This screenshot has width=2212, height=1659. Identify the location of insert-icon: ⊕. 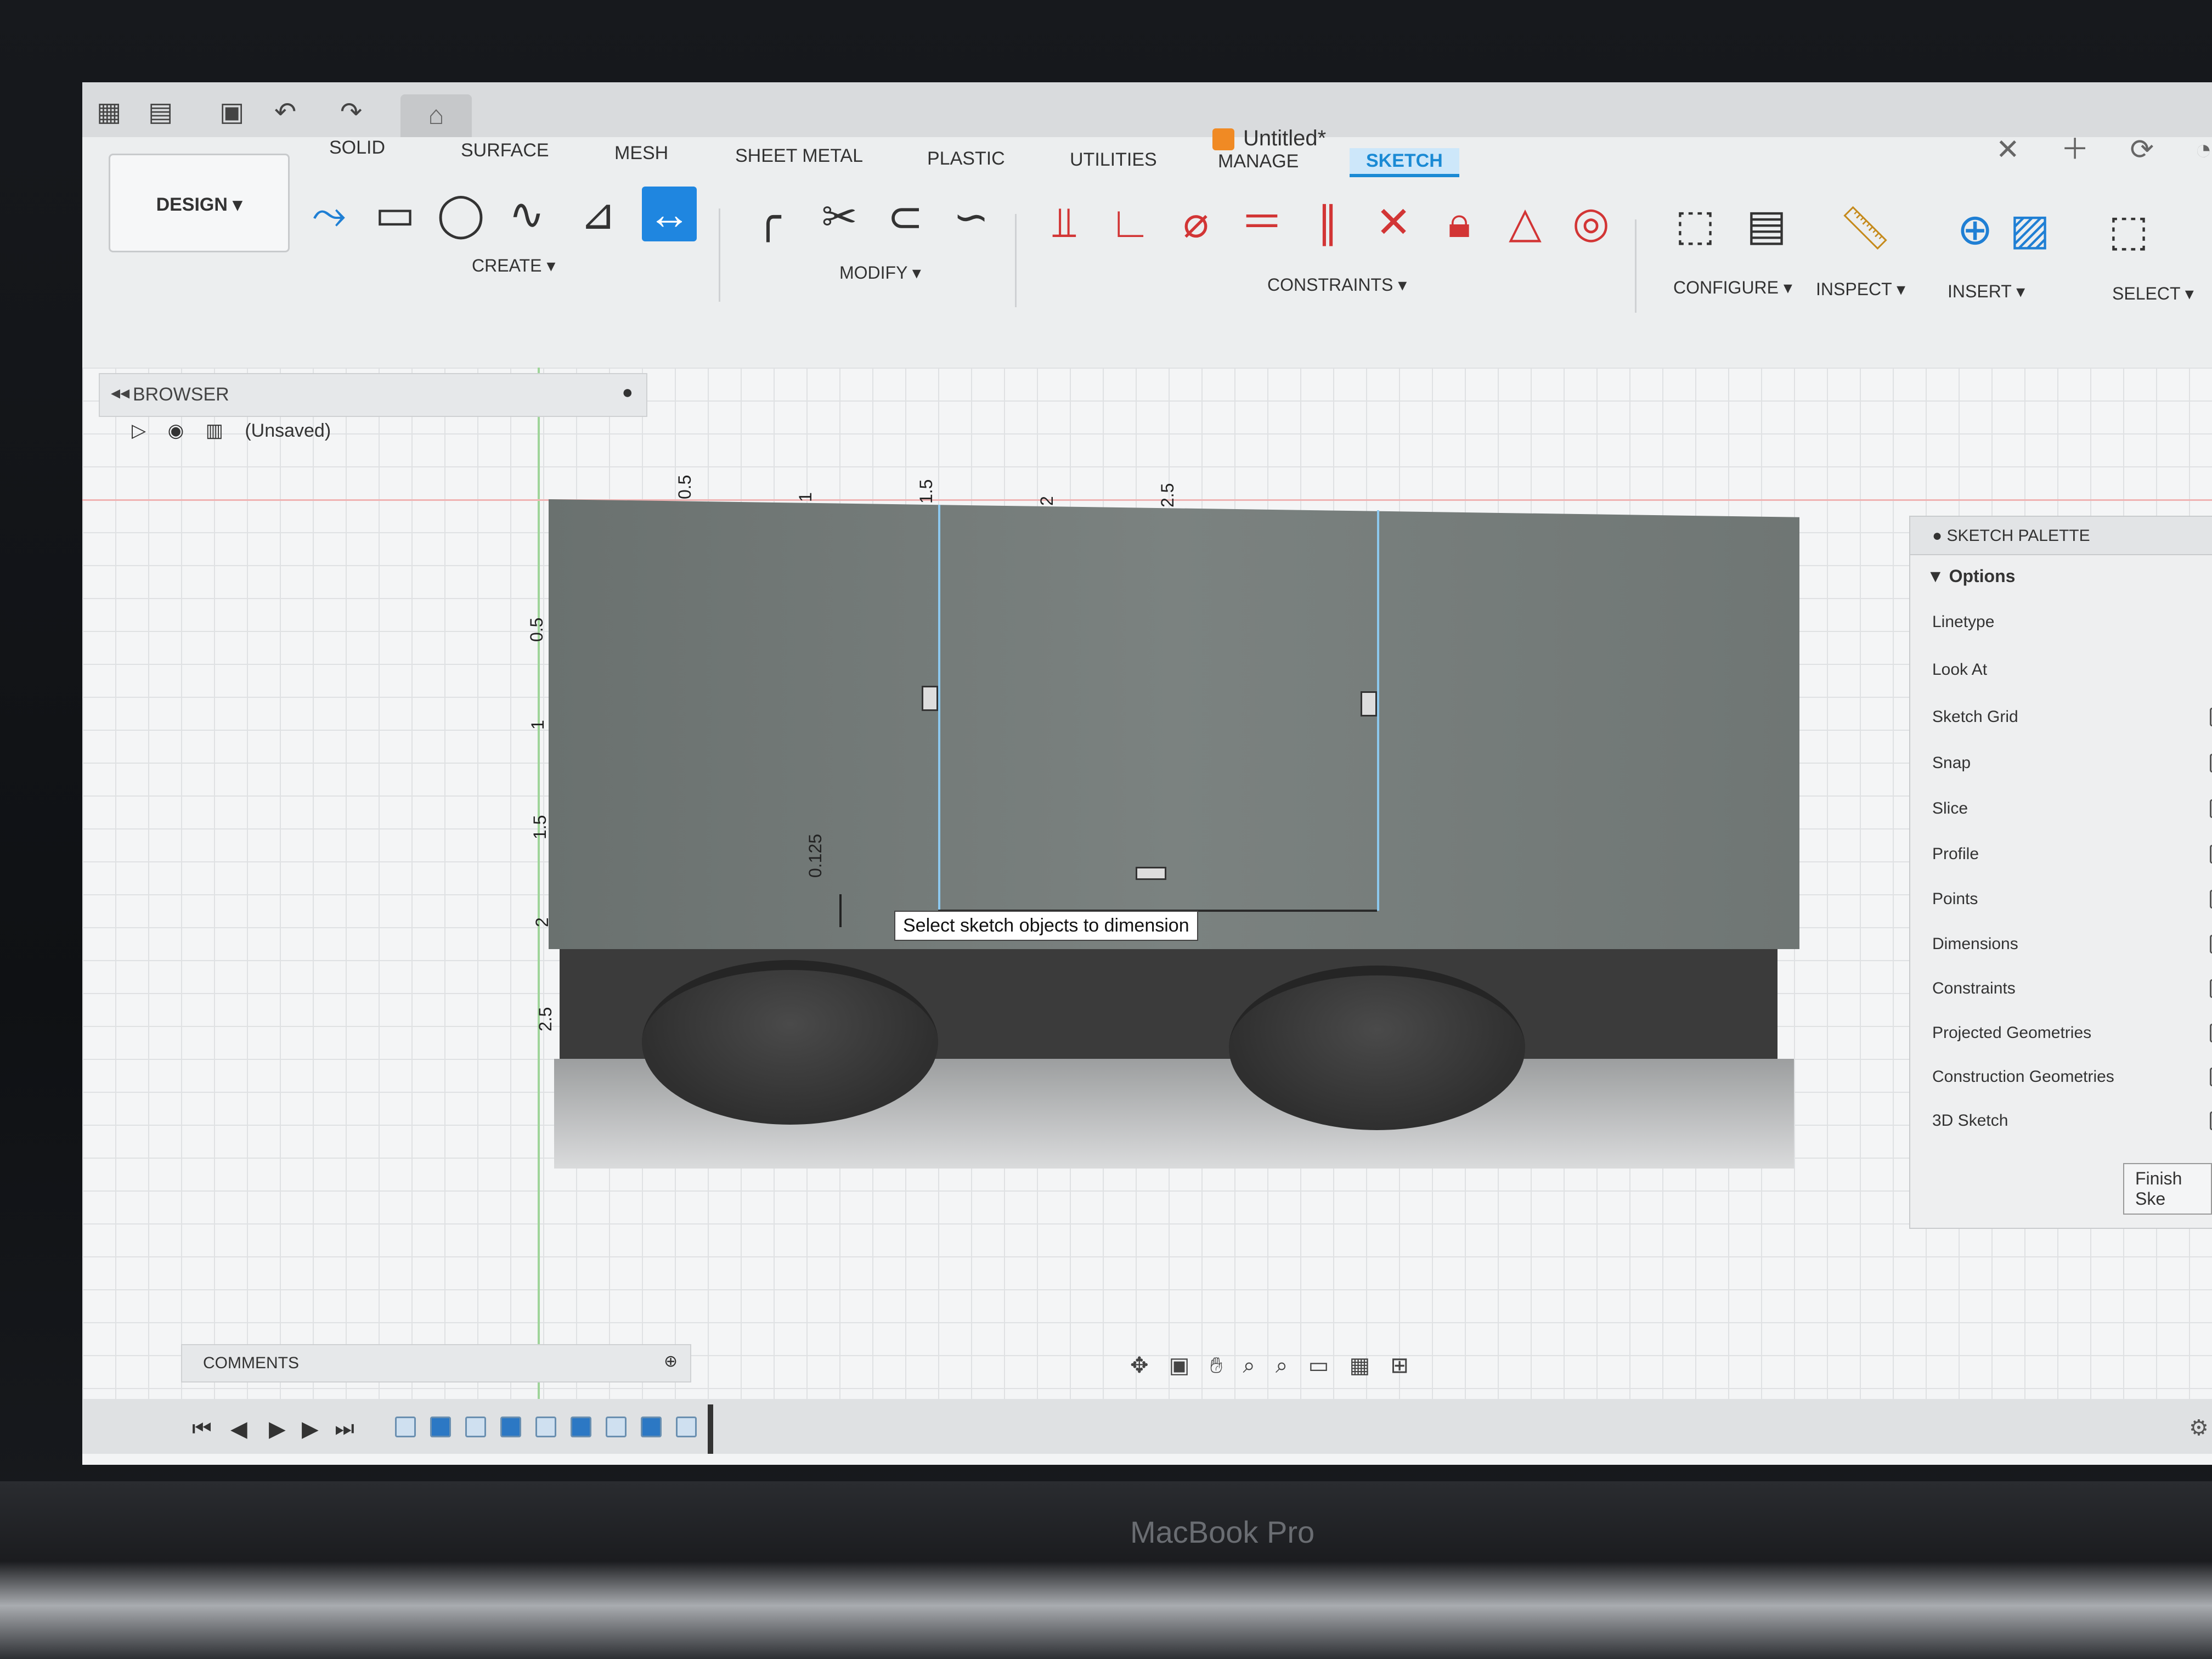
(1975, 229).